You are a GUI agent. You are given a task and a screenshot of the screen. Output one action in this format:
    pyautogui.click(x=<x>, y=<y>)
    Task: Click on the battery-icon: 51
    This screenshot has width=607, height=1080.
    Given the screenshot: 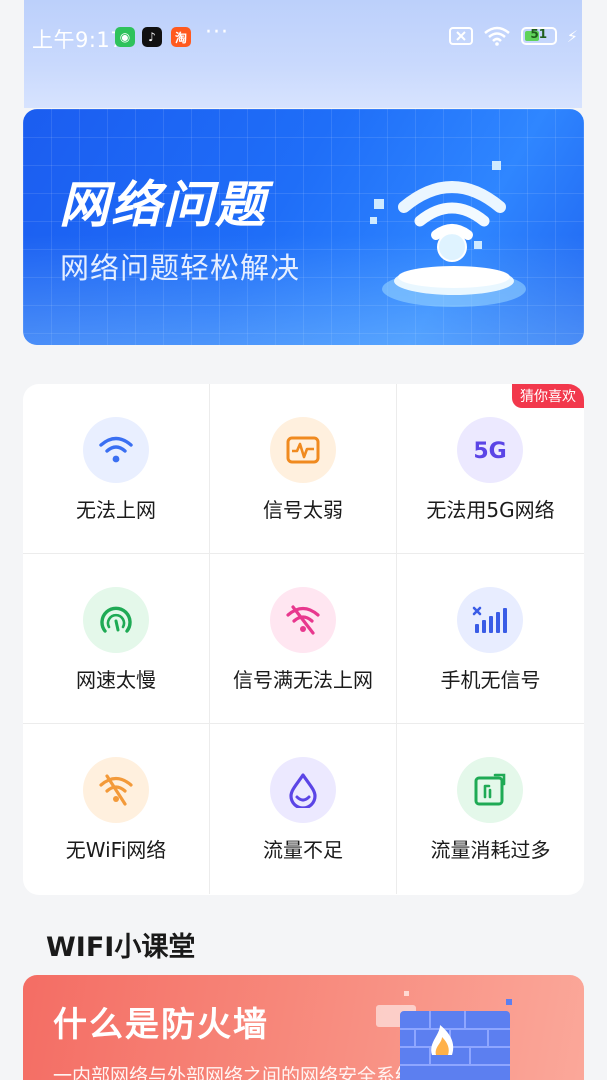 What is the action you would take?
    pyautogui.click(x=538, y=36)
    